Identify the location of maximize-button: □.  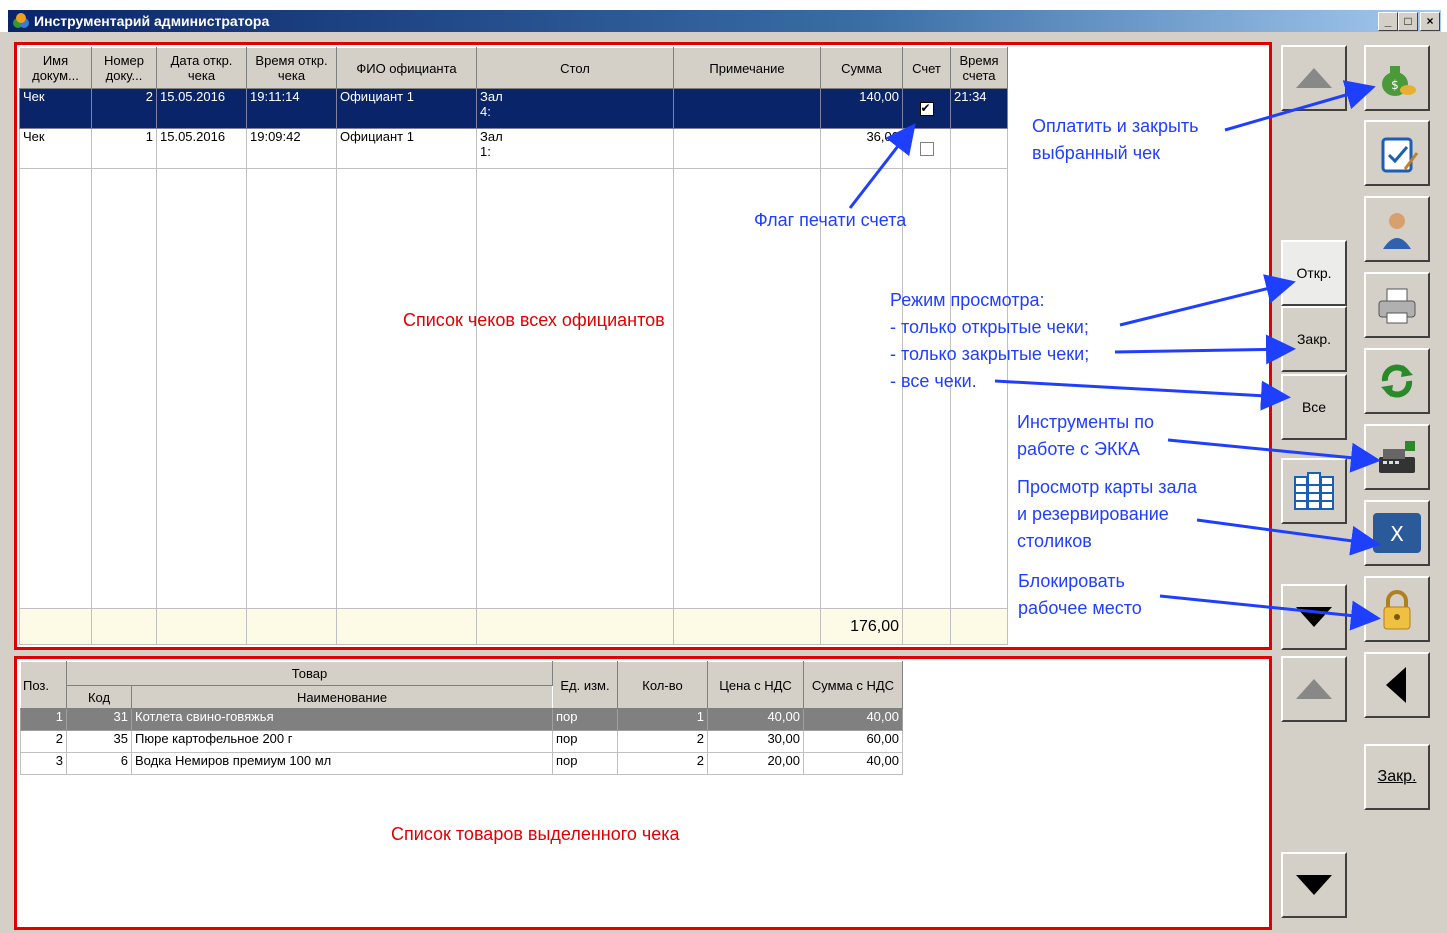
(1408, 21).